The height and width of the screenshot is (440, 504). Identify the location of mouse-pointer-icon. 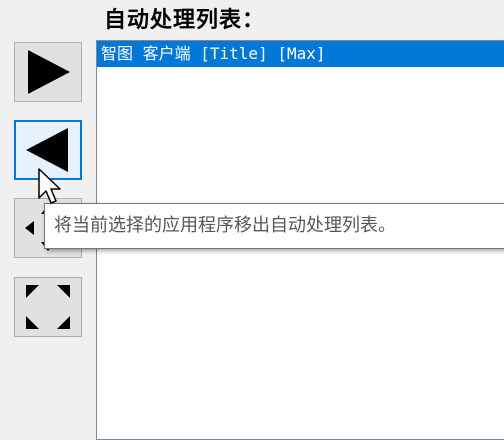
(49, 186).